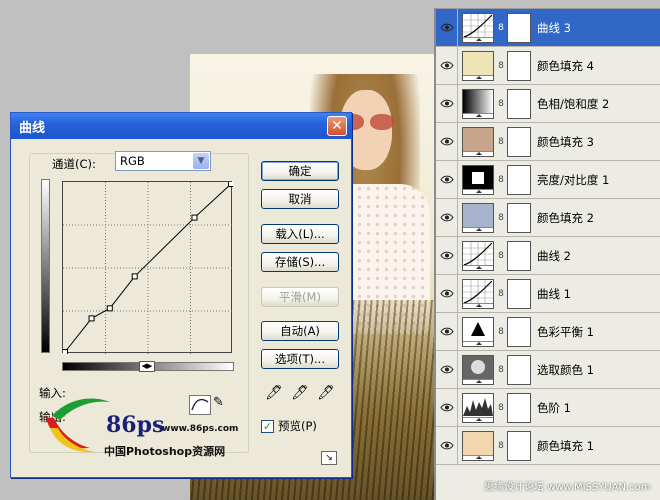 This screenshot has width=660, height=500. Describe the element at coordinates (567, 487) in the screenshot. I see `footer-watermark: 思缘设计论坛 www.MISSYUAN.com` at that location.